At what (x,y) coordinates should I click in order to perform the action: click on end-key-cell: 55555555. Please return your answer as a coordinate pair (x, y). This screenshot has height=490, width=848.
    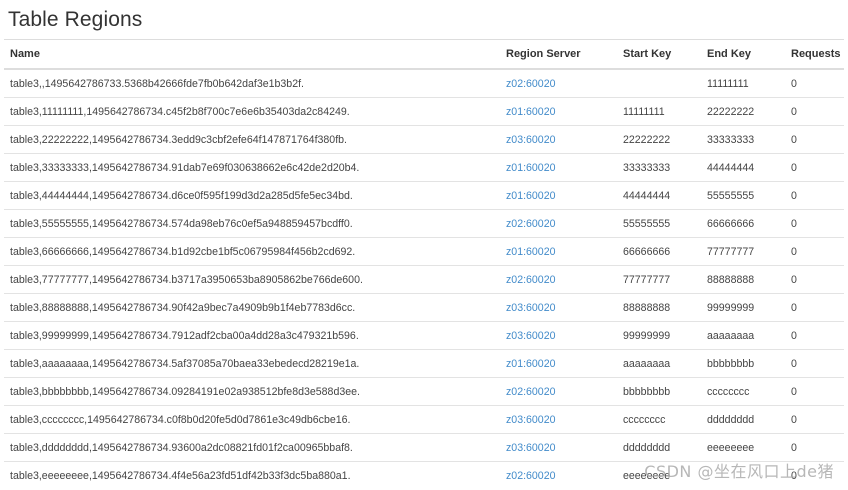
    Looking at the image, I should click on (743, 195).